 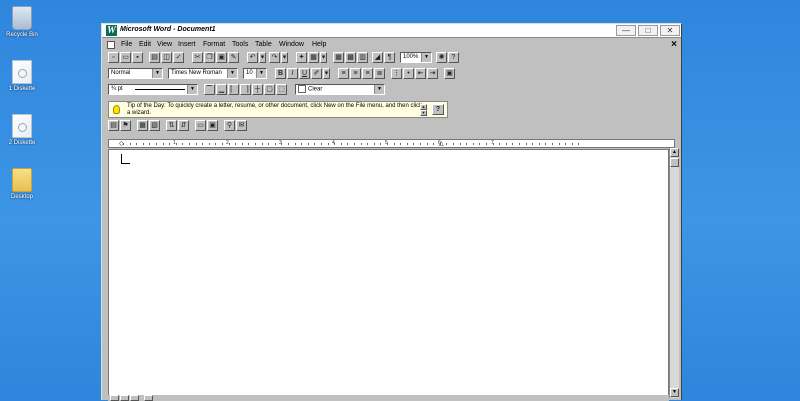 What do you see at coordinates (262, 57) in the screenshot?
I see `undo-dropdown-icon: ▾` at bounding box center [262, 57].